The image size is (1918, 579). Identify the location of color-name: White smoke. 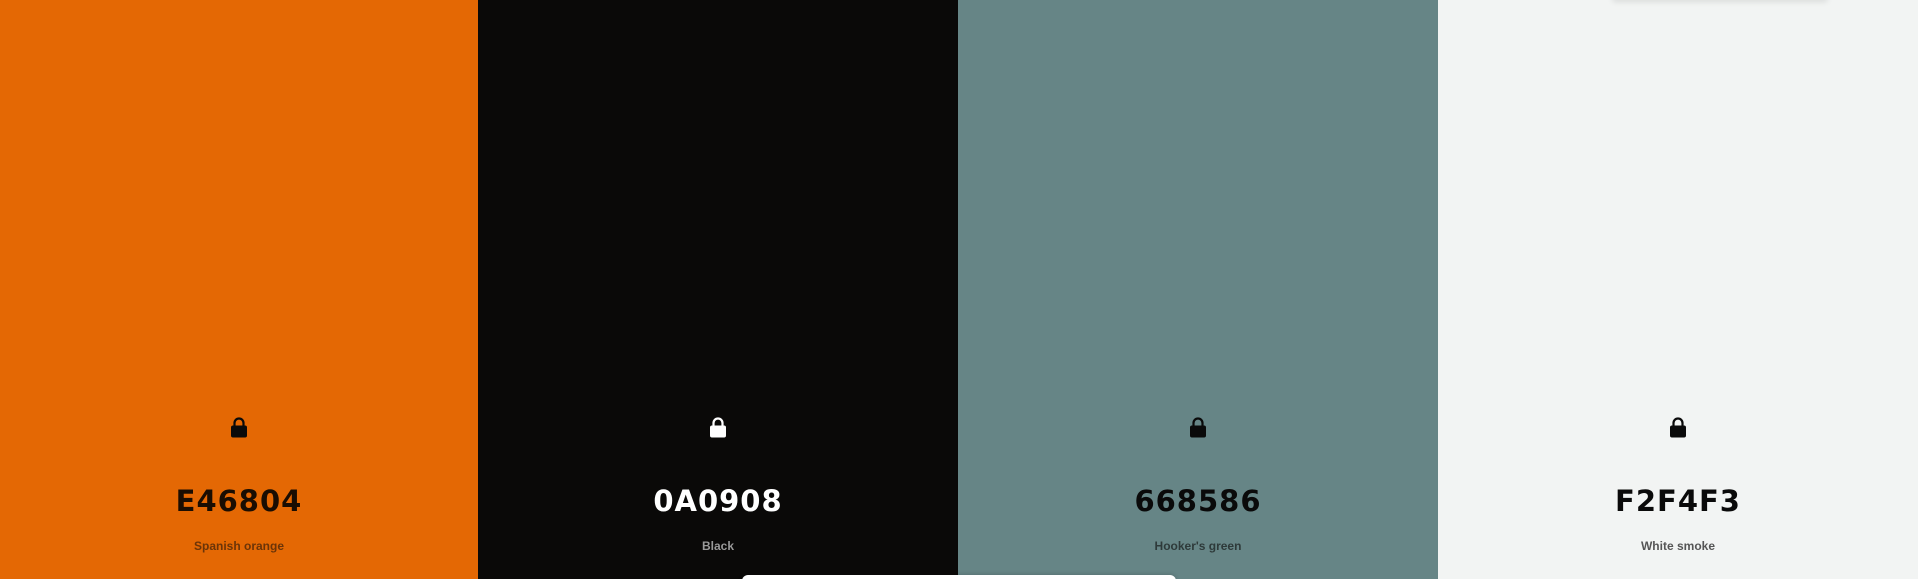
(1678, 546).